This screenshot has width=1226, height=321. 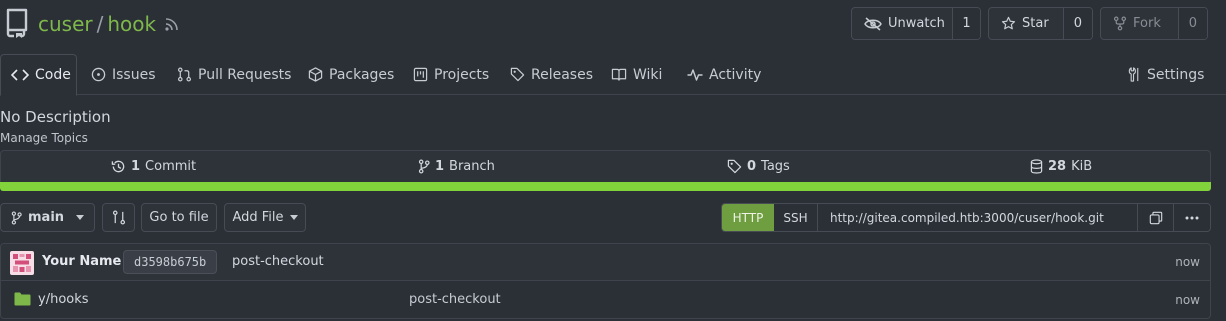 I want to click on tab-projects: Projects, so click(x=451, y=74).